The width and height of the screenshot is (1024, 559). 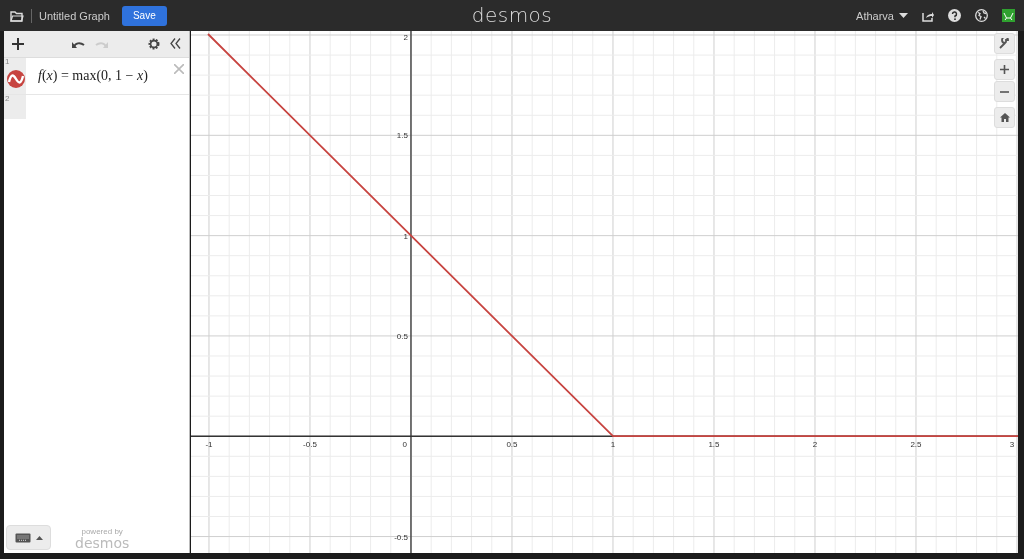 I want to click on settings-icon, so click(x=154, y=44).